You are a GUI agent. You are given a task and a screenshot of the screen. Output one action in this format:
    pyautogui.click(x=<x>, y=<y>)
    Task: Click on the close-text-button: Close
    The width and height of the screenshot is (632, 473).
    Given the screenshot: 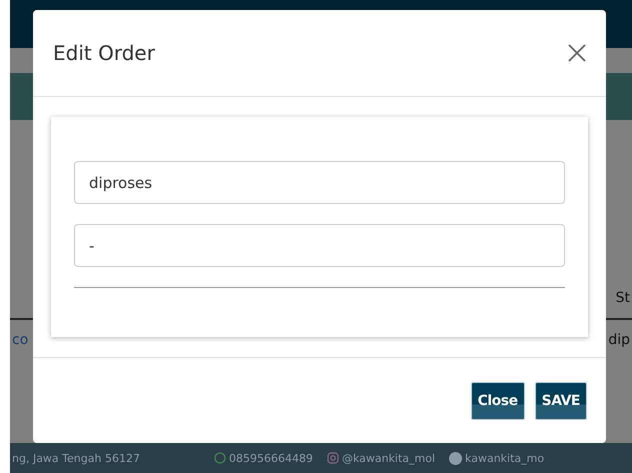 What is the action you would take?
    pyautogui.click(x=497, y=401)
    